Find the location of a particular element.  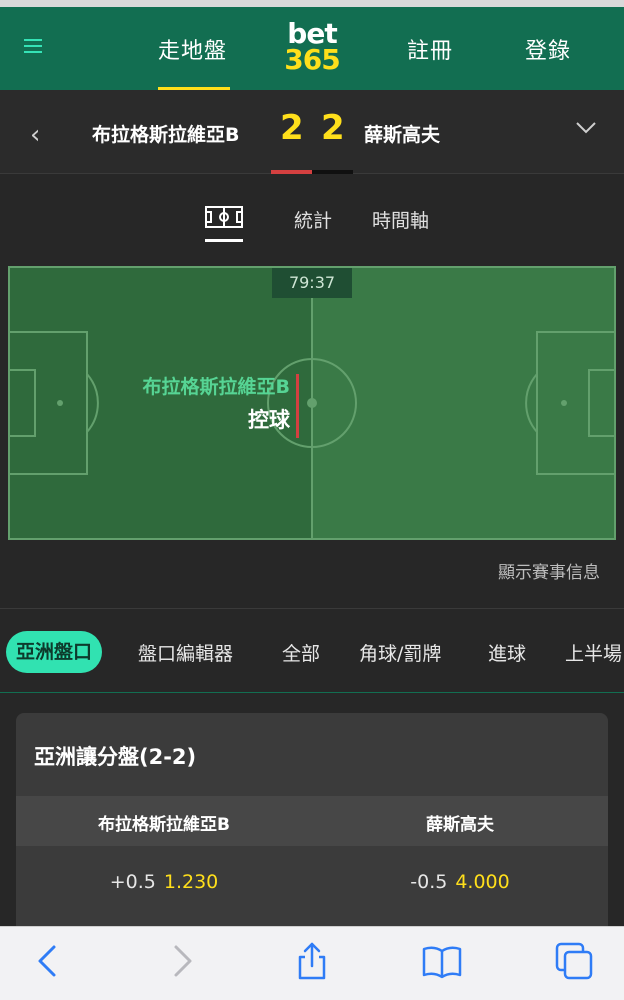

away-team-name: 薛斯高夫 is located at coordinates (402, 135).